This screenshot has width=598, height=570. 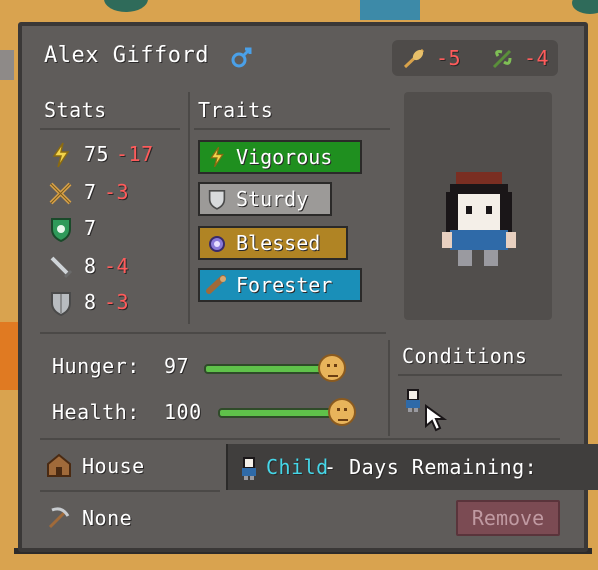 I want to click on health-happy-face-icon, so click(x=342, y=412).